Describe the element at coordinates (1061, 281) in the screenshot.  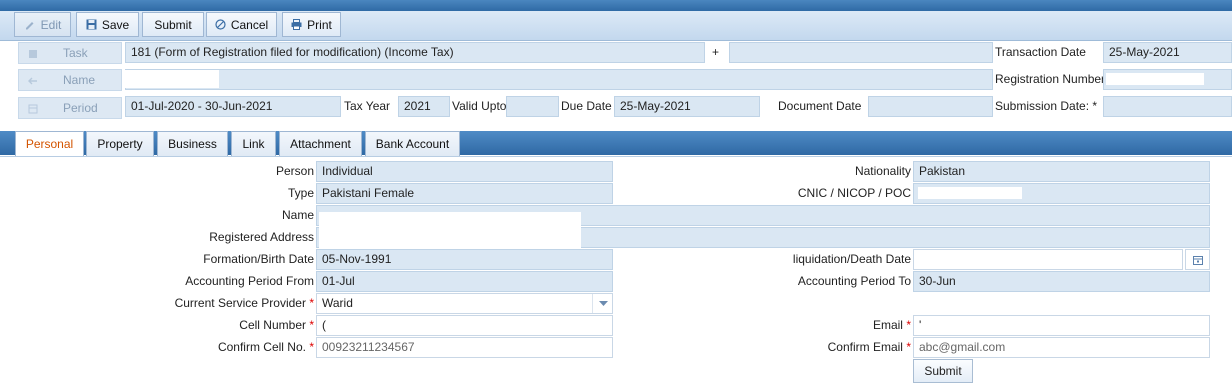
I see `accounting-period-to-field: 30-Jun` at that location.